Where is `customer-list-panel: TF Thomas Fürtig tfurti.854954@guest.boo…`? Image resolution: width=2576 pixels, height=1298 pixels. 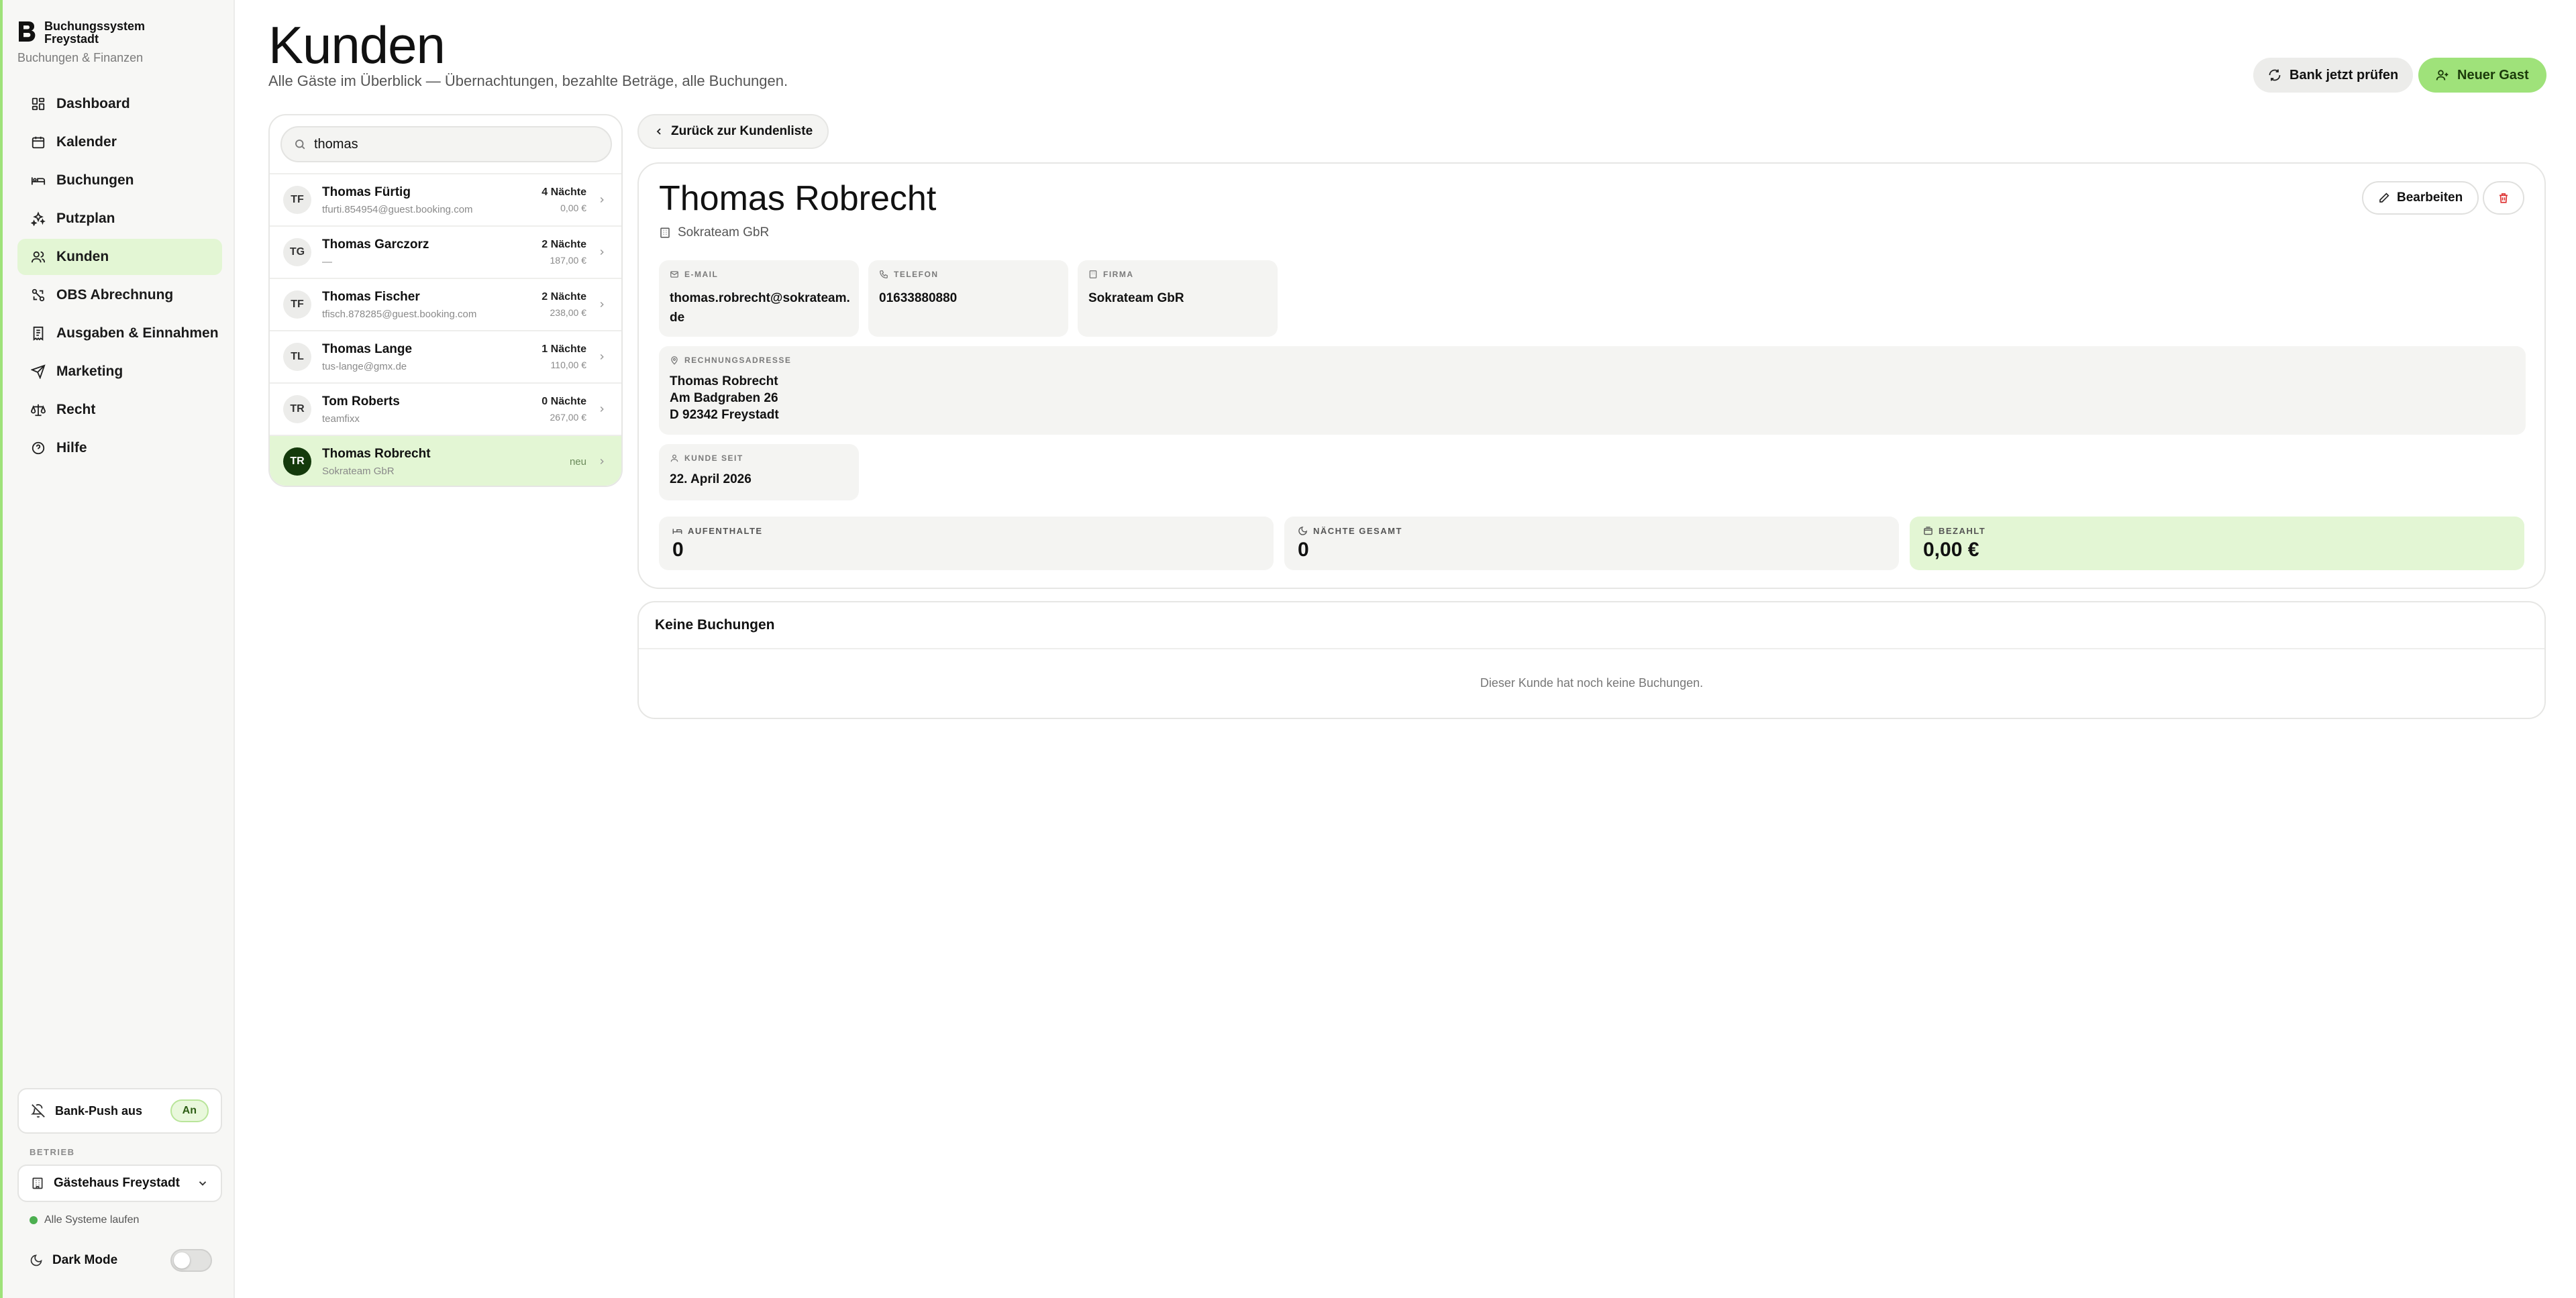
customer-list-panel: TF Thomas Fürtig tfurti.854954@guest.boo… is located at coordinates (445, 300).